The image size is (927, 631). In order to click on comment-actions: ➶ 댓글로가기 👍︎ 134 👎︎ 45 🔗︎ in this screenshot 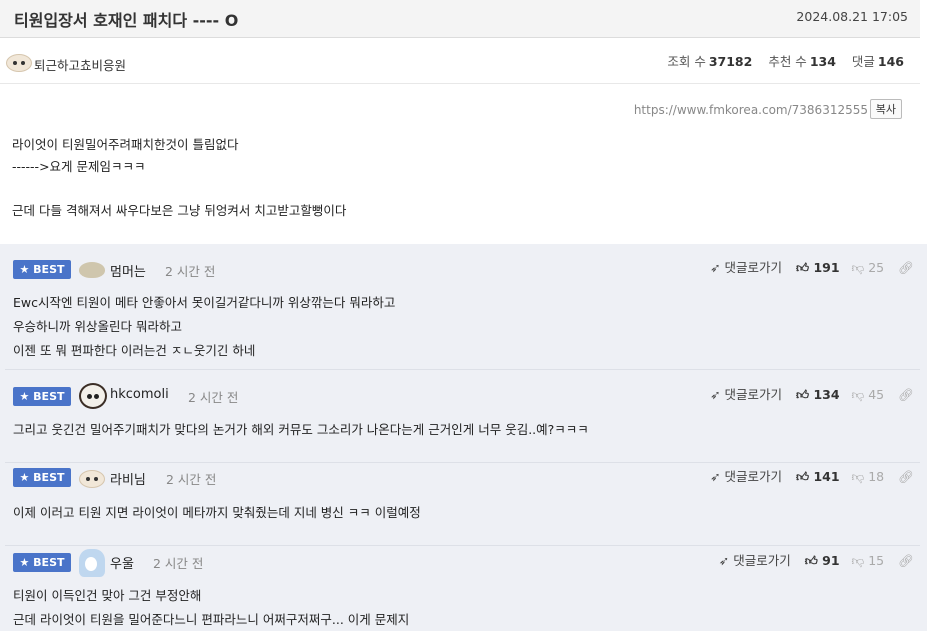, I will do `click(812, 393)`.